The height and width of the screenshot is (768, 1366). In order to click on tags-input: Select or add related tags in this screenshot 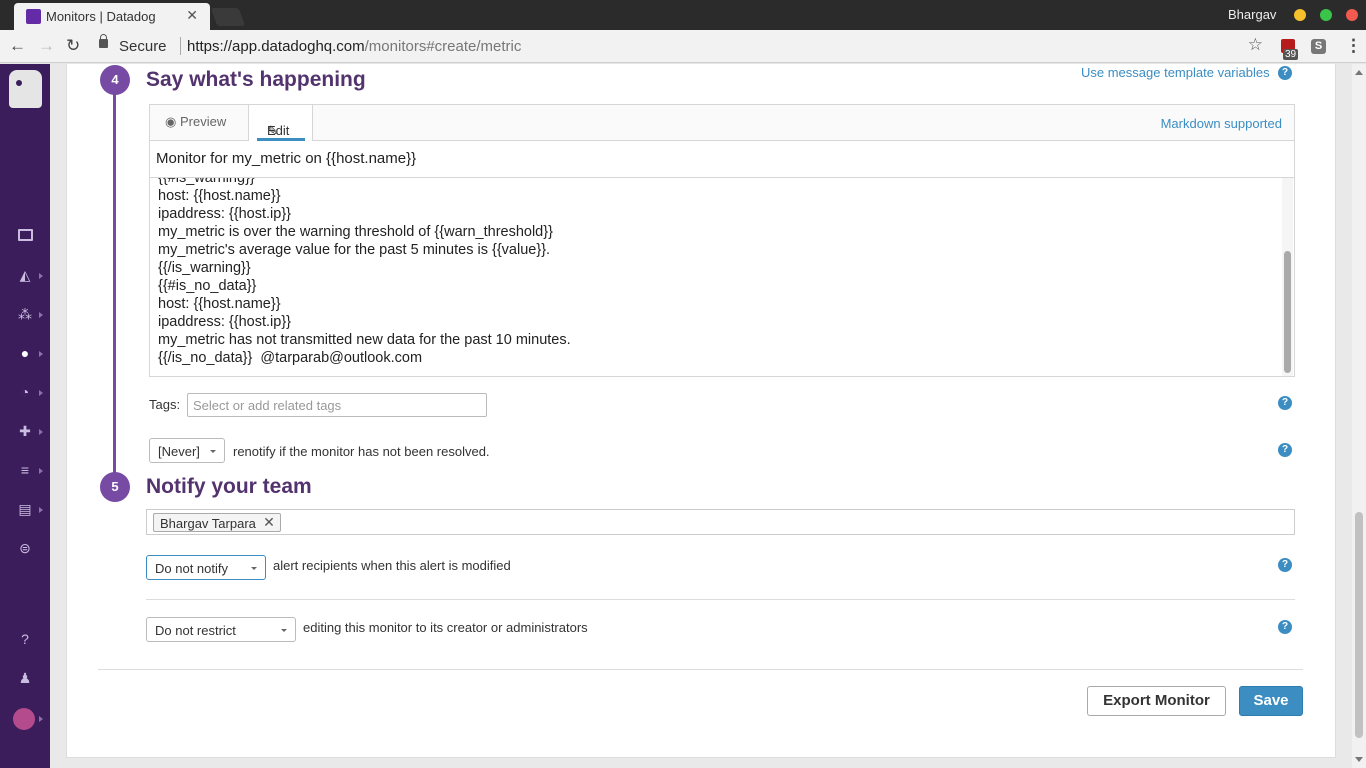, I will do `click(337, 405)`.